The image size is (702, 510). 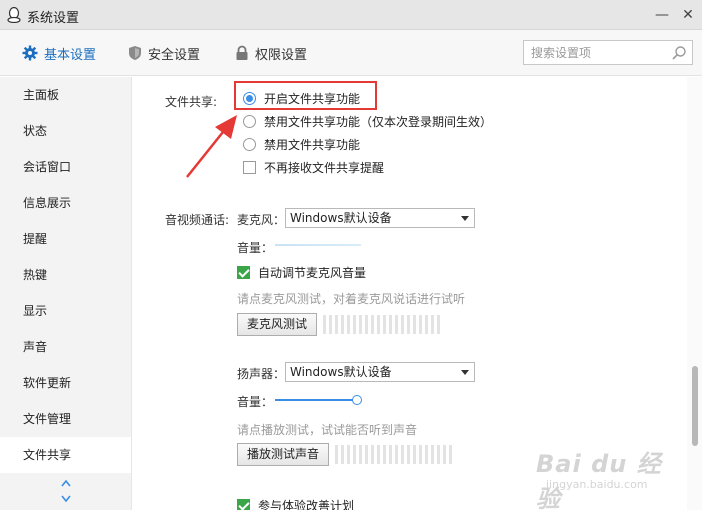 I want to click on checkbox-auto-adjust-mic: 自动调节麦克风音量, so click(x=301, y=272).